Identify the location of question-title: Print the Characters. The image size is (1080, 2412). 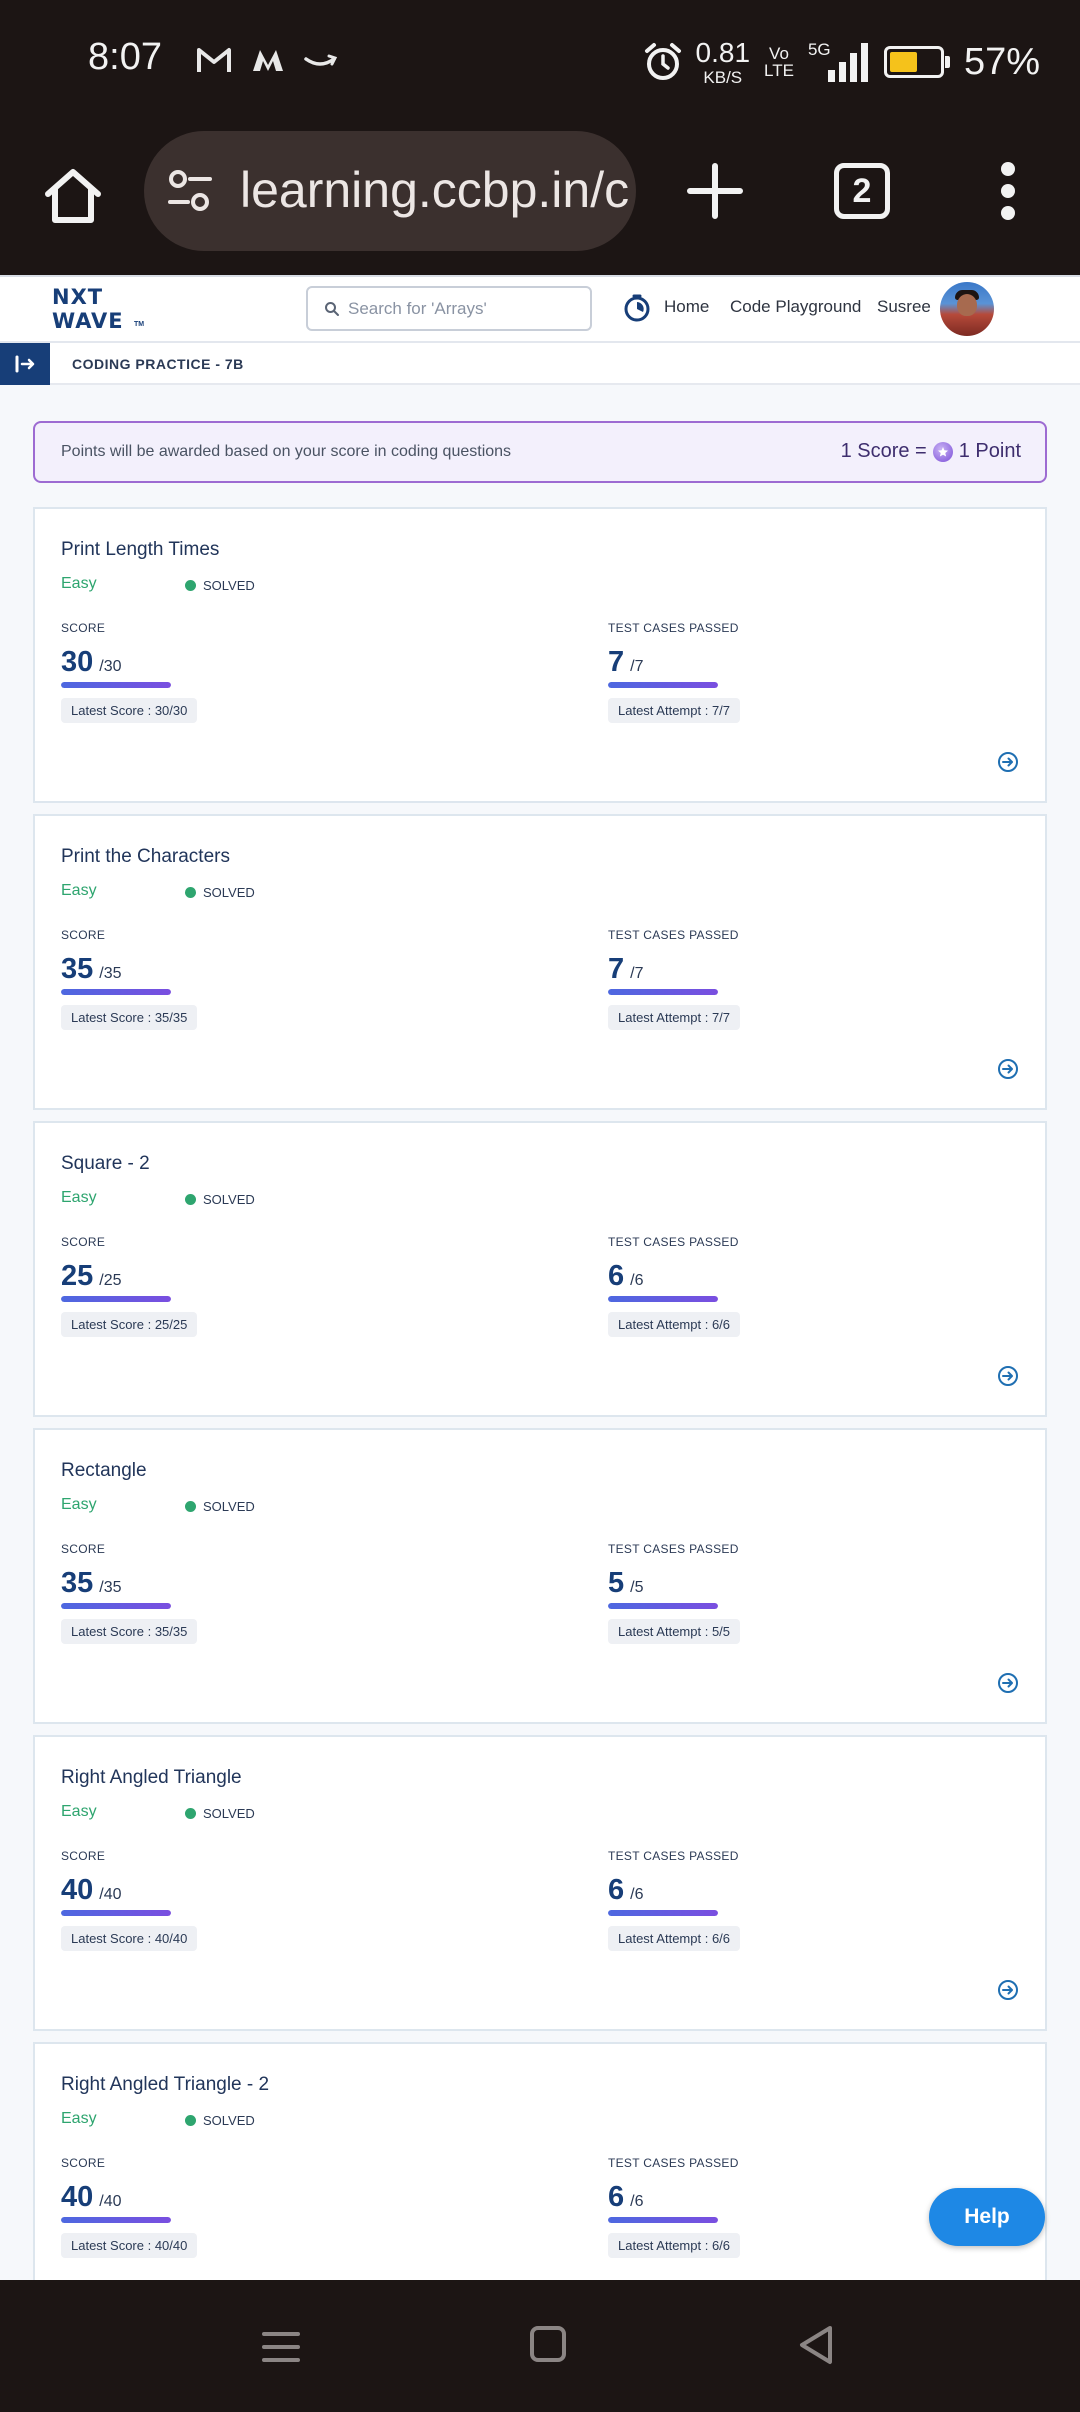
(145, 857).